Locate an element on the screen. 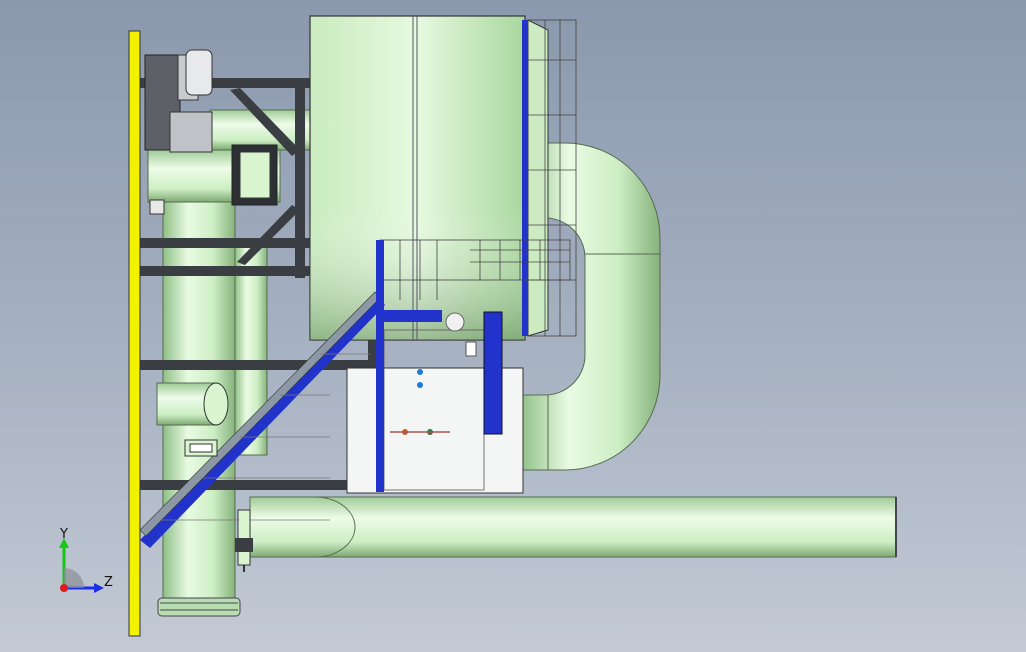 This screenshot has width=1026, height=652. boiler-drum is located at coordinates (429, 178).